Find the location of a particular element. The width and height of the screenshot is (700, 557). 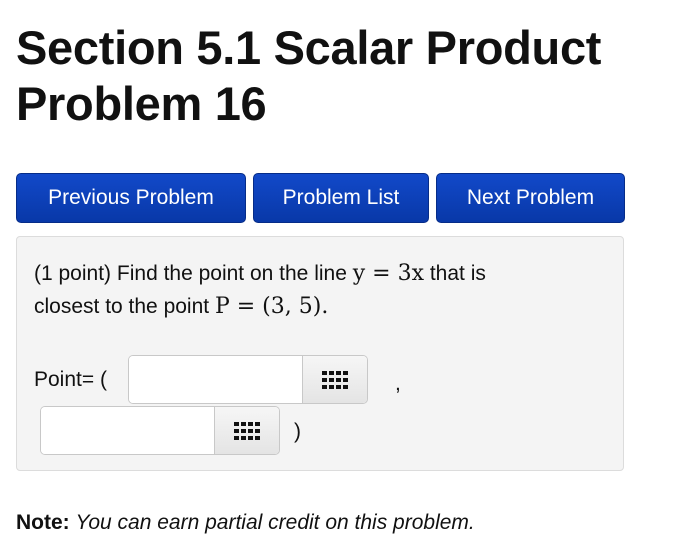

close-paren: ) is located at coordinates (297, 431).